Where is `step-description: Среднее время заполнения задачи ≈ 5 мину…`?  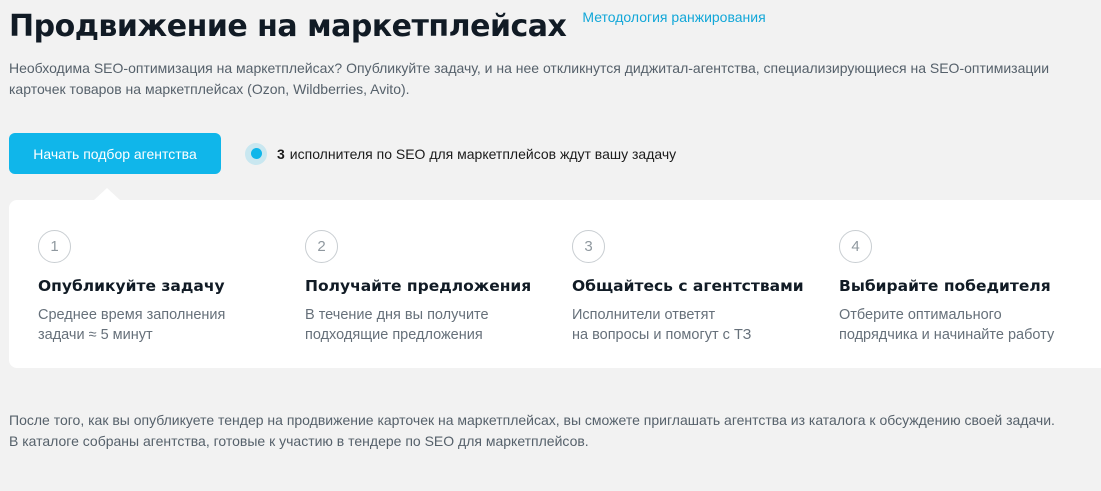
step-description: Среднее время заполнения задачи ≈ 5 мину… is located at coordinates (163, 325).